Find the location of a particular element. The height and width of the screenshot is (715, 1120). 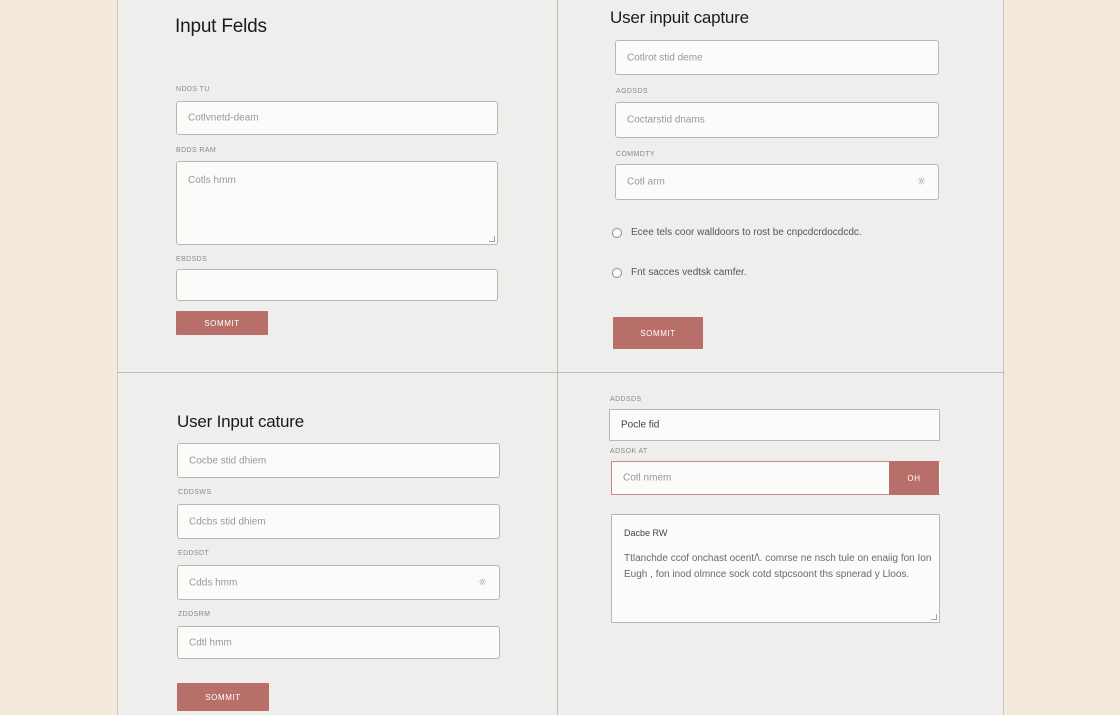

input-placeholder: Cotl arm is located at coordinates (646, 182).